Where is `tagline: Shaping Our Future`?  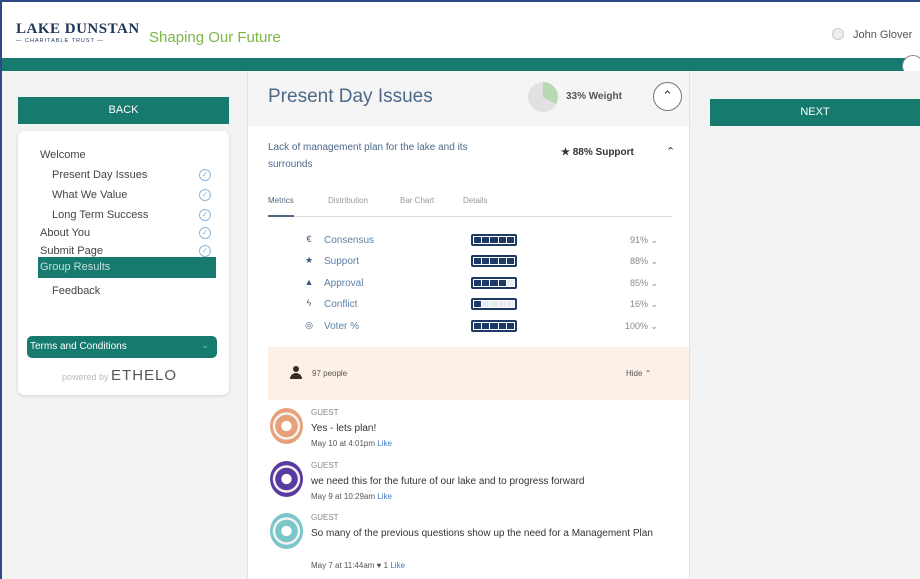
tagline: Shaping Our Future is located at coordinates (215, 37).